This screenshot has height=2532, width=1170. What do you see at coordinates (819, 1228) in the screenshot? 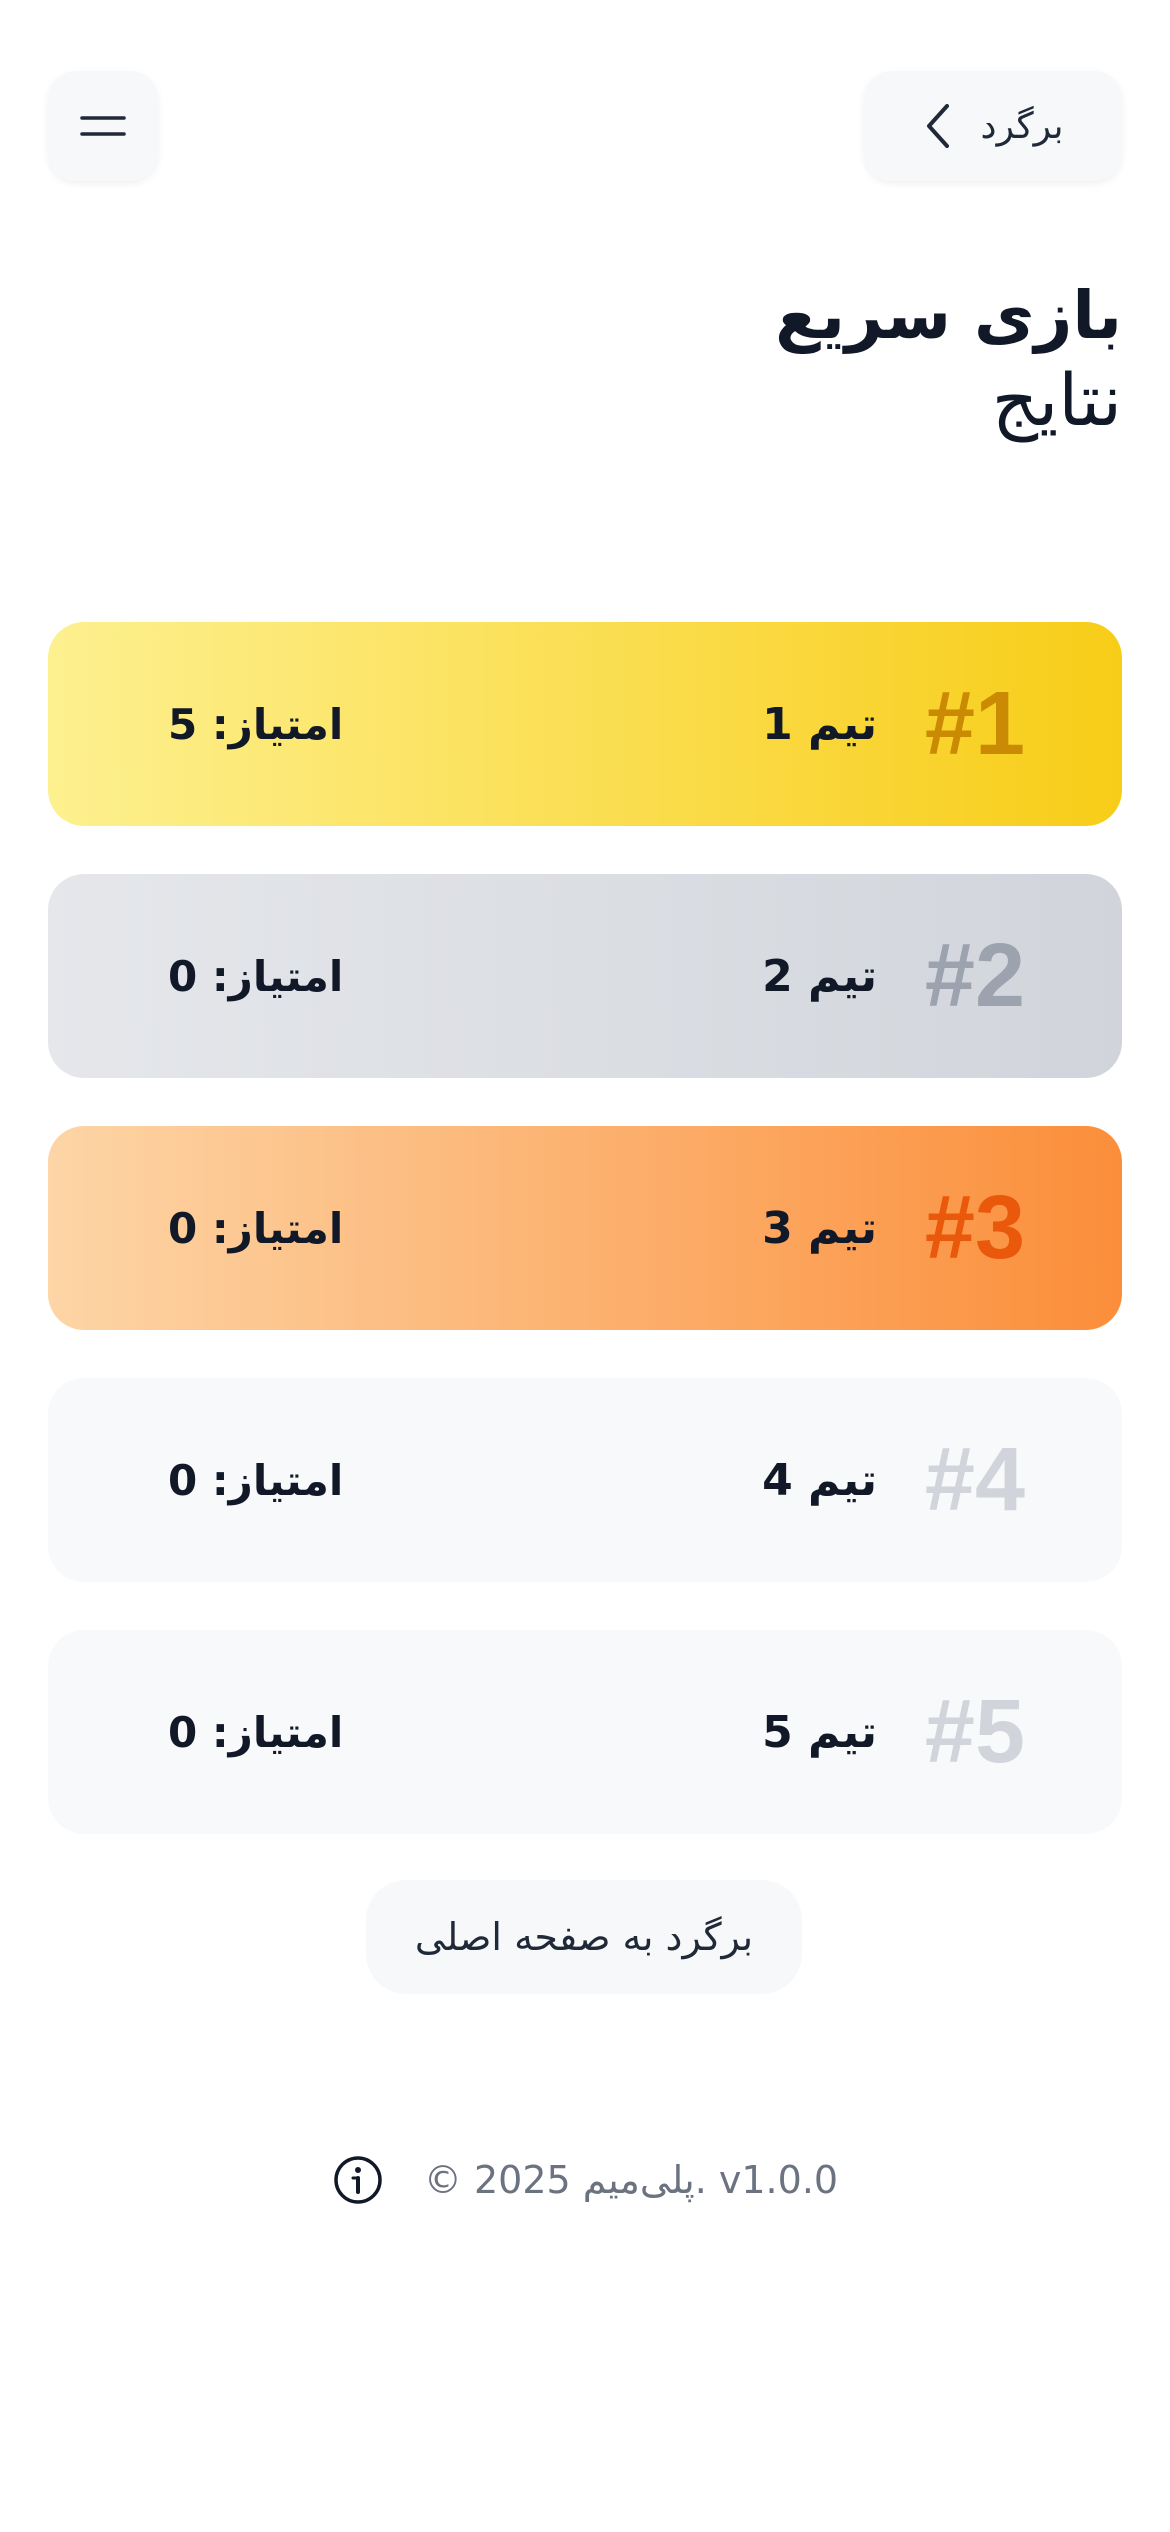
I see `team-name: تیم 3` at bounding box center [819, 1228].